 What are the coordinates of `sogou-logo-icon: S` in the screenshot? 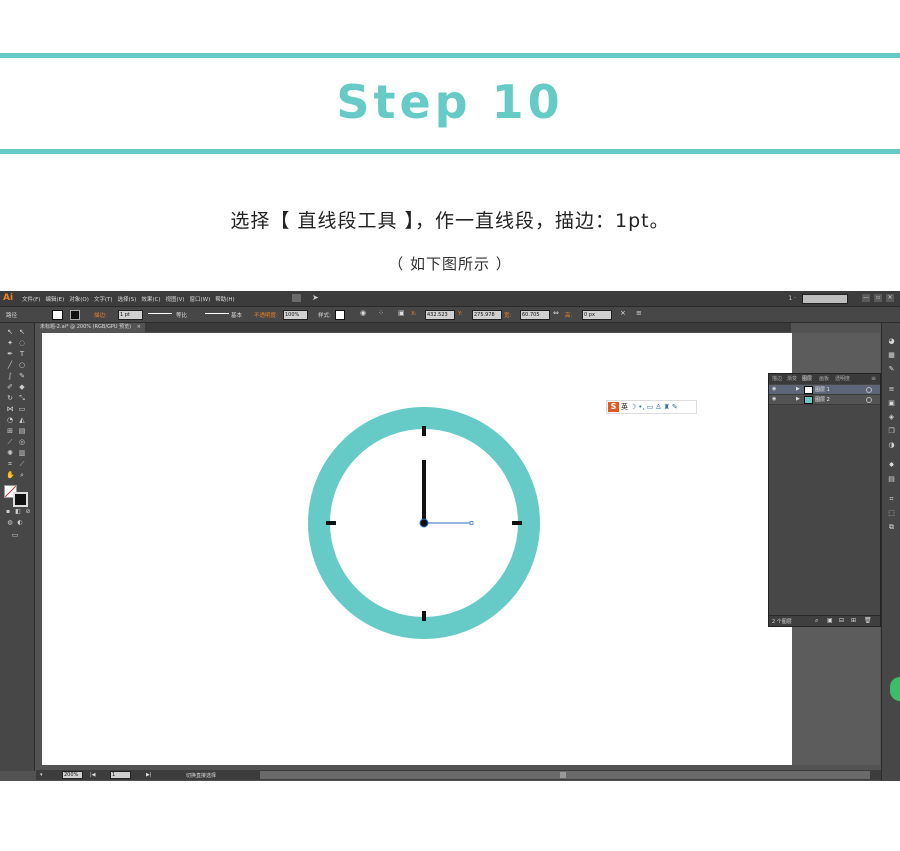 It's located at (613, 407).